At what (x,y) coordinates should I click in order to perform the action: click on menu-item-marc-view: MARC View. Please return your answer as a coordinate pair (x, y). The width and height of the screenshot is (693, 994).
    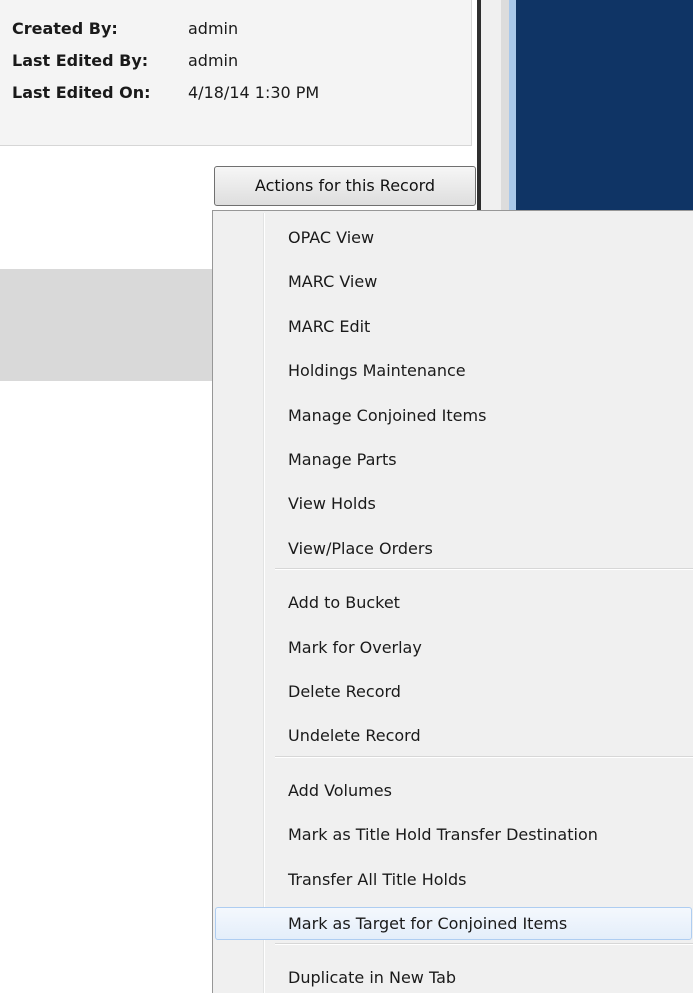
    Looking at the image, I should click on (453, 281).